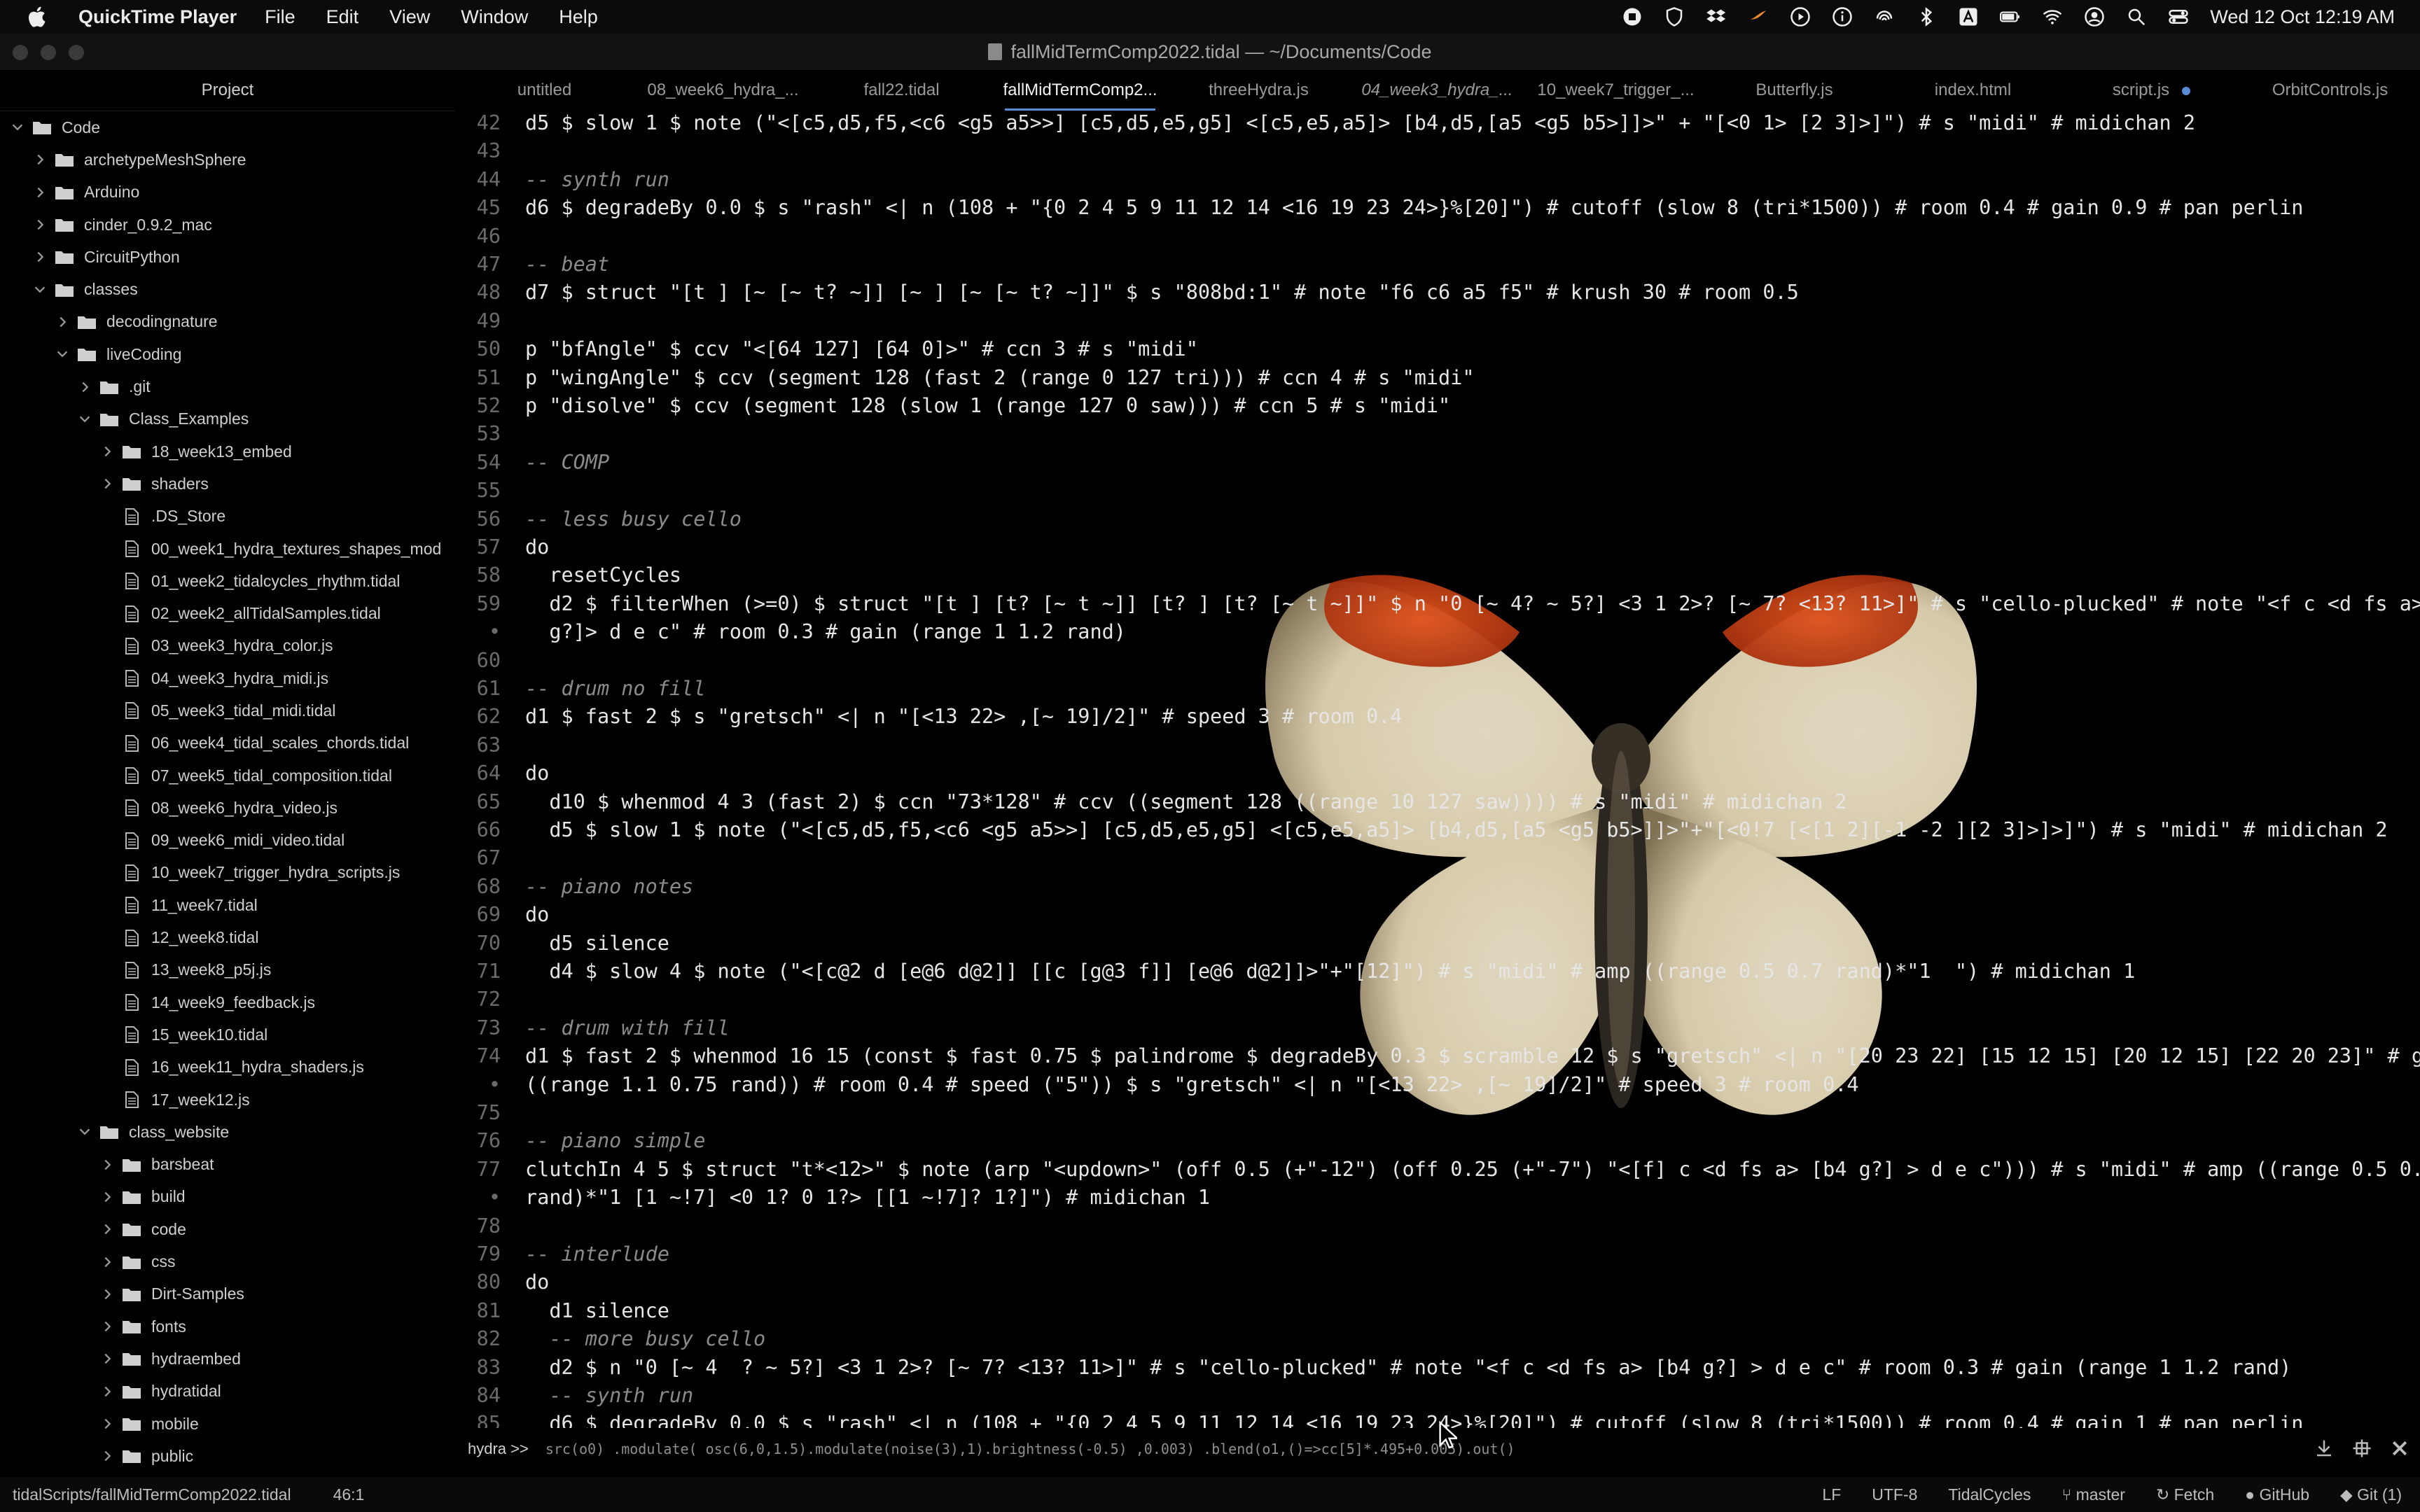  What do you see at coordinates (1968, 16) in the screenshot?
I see `text-input-icon` at bounding box center [1968, 16].